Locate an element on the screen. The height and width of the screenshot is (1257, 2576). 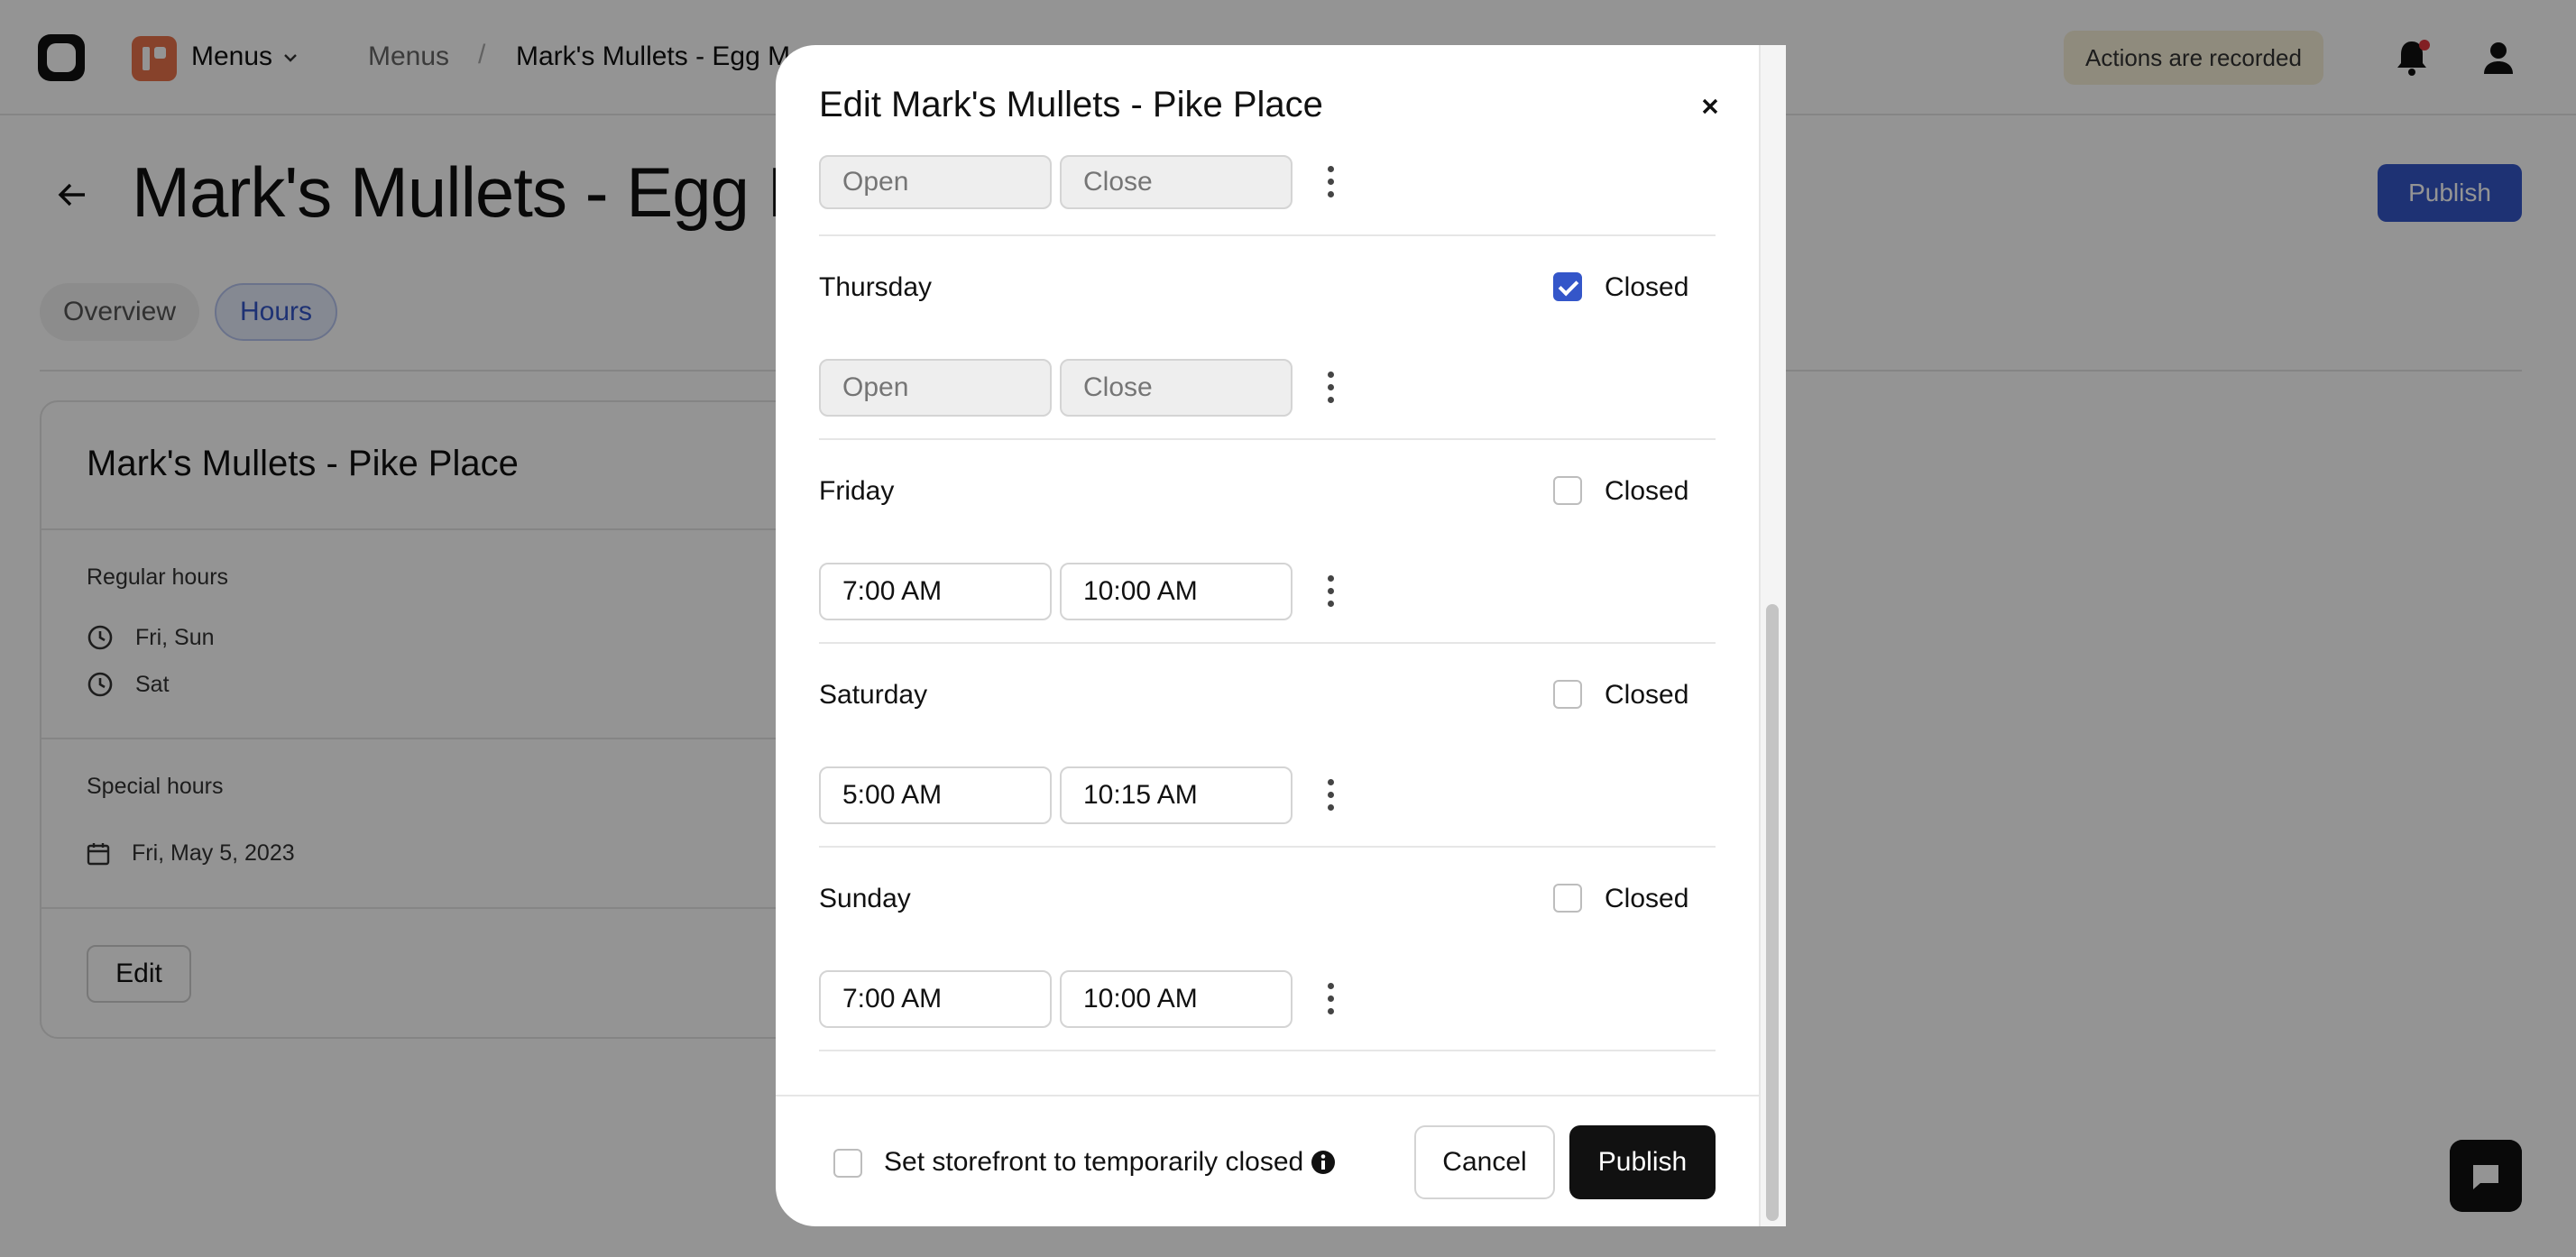
footer-divider is located at coordinates (1267, 1095).